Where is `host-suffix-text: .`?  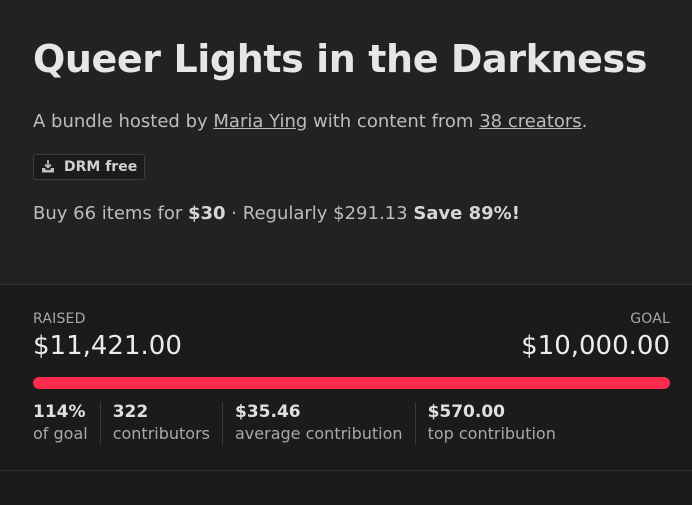
host-suffix-text: . is located at coordinates (584, 121).